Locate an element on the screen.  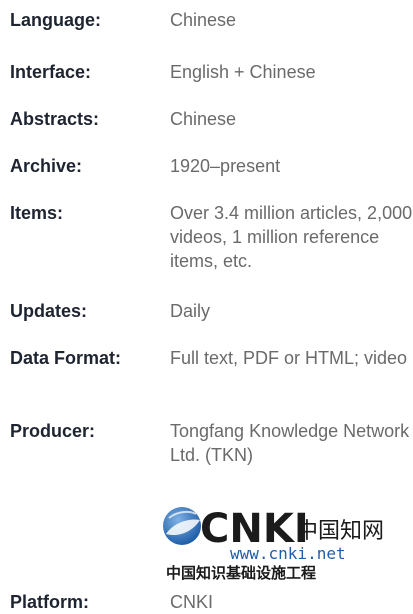
cnki-logo: CNKI 中国知网 www.cnki.net 中国知识基础设施工程 is located at coordinates (275, 543).